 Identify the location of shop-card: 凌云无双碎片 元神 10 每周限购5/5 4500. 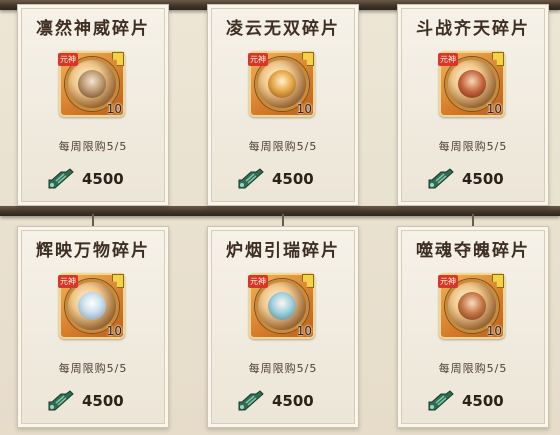
(283, 105).